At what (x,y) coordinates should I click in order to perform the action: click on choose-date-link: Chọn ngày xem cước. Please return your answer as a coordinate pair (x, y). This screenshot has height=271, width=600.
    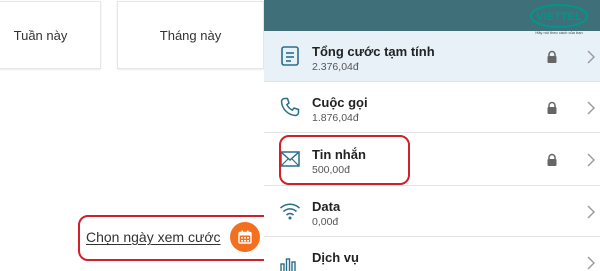
    Looking at the image, I should click on (153, 237).